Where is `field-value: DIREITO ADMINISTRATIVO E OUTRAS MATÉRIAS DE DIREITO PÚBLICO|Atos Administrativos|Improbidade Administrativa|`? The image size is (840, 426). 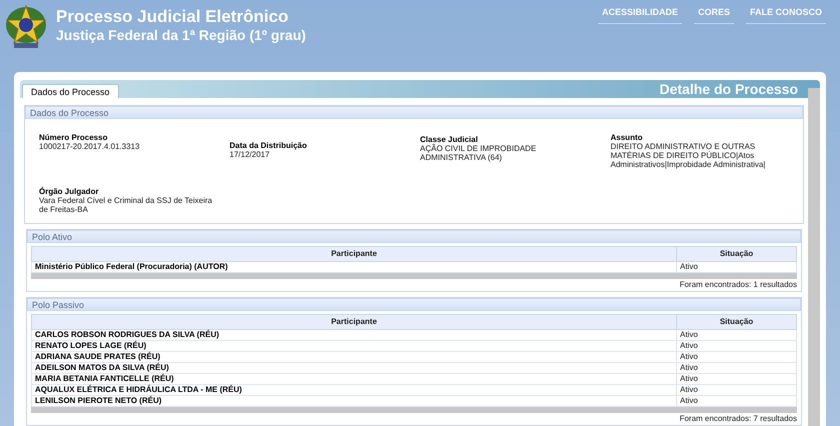 field-value: DIREITO ADMINISTRATIVO E OUTRAS MATÉRIAS DE DIREITO PÚBLICO|Atos Administrativos|Improbidade Administrativa| is located at coordinates (688, 155).